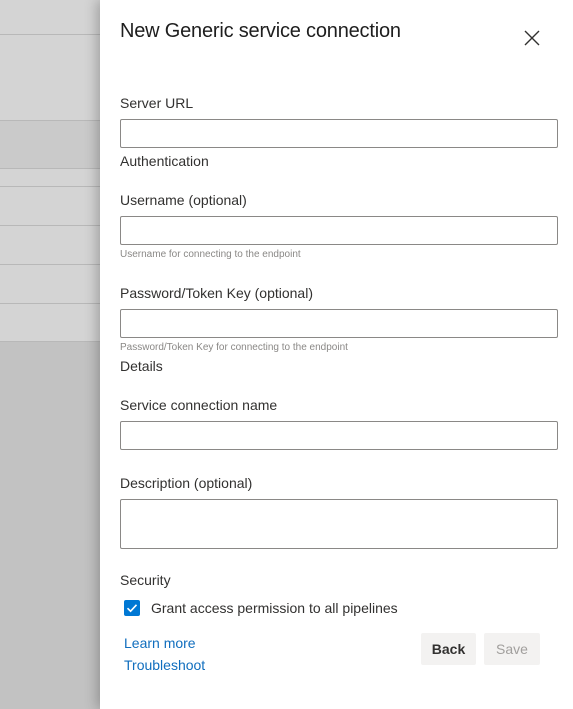 The width and height of the screenshot is (573, 709). Describe the element at coordinates (339, 133) in the screenshot. I see `server-url-input` at that location.